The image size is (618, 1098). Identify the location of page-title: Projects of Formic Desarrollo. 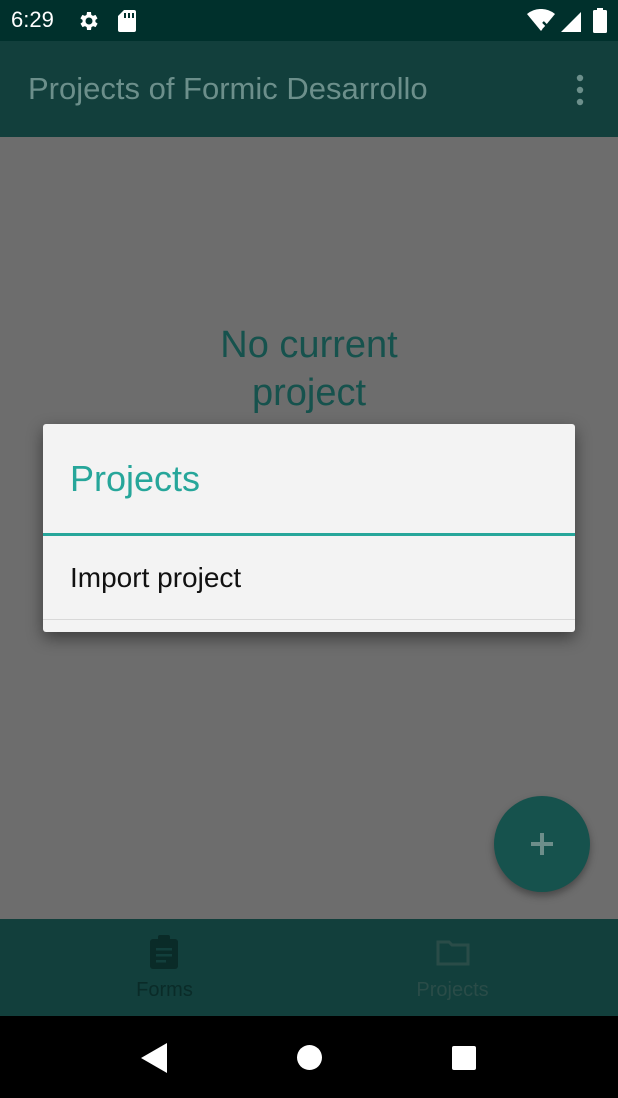
(228, 88).